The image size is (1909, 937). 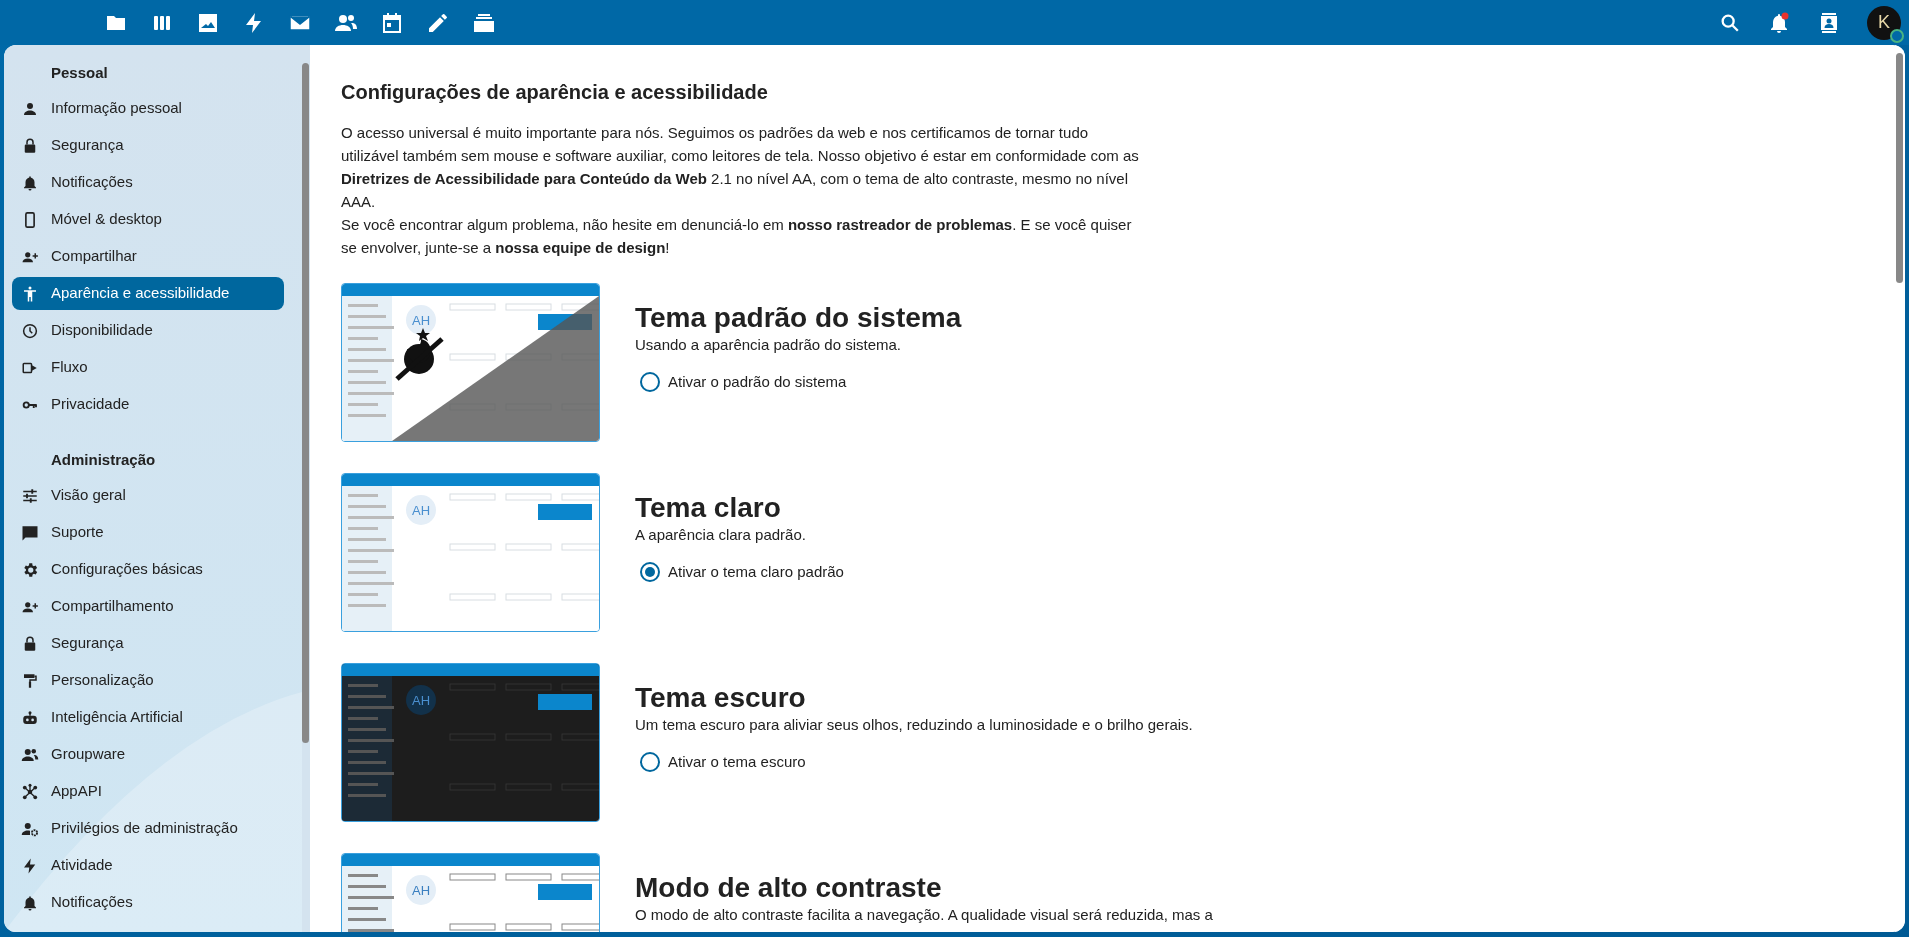 I want to click on theme-title: Tema escuro, so click(x=721, y=698).